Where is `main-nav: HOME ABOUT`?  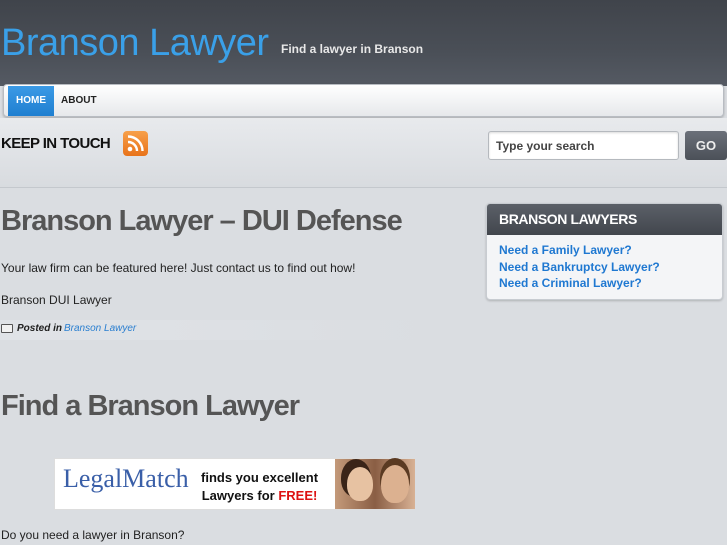
main-nav: HOME ABOUT is located at coordinates (363, 100).